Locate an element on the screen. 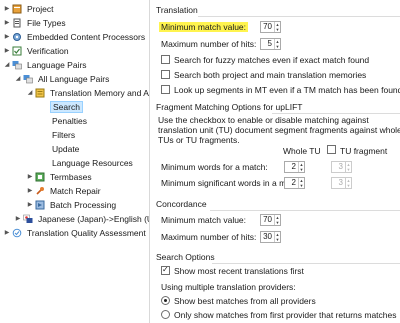 The width and height of the screenshot is (400, 323). conc-max-hits-spinner: 30 ▲ ▼ is located at coordinates (270, 237).